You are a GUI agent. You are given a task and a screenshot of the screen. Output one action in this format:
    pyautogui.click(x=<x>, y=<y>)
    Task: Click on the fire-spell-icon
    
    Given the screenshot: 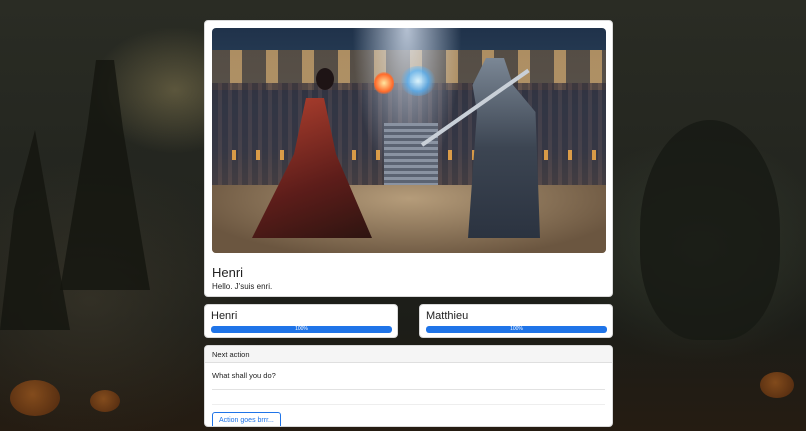 What is the action you would take?
    pyautogui.click(x=384, y=83)
    